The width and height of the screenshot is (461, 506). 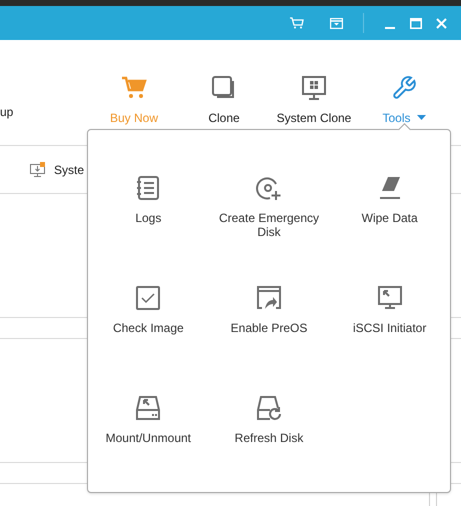 I want to click on copy-icon, so click(x=224, y=88).